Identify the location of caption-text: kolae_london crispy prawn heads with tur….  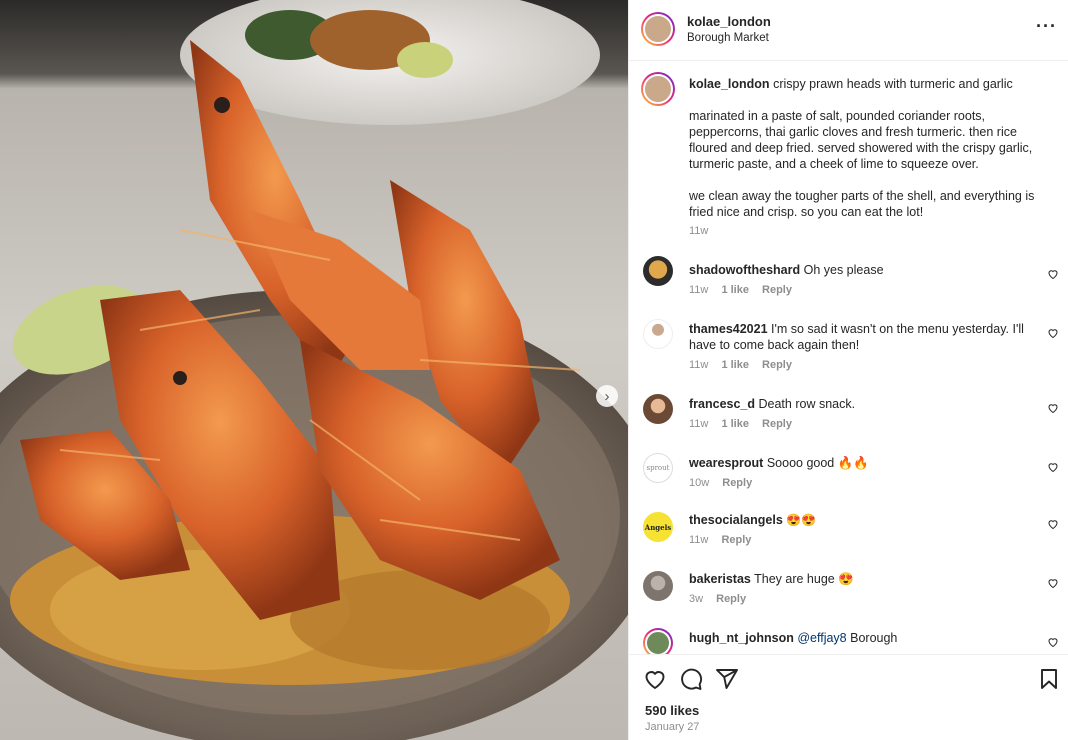
(869, 148).